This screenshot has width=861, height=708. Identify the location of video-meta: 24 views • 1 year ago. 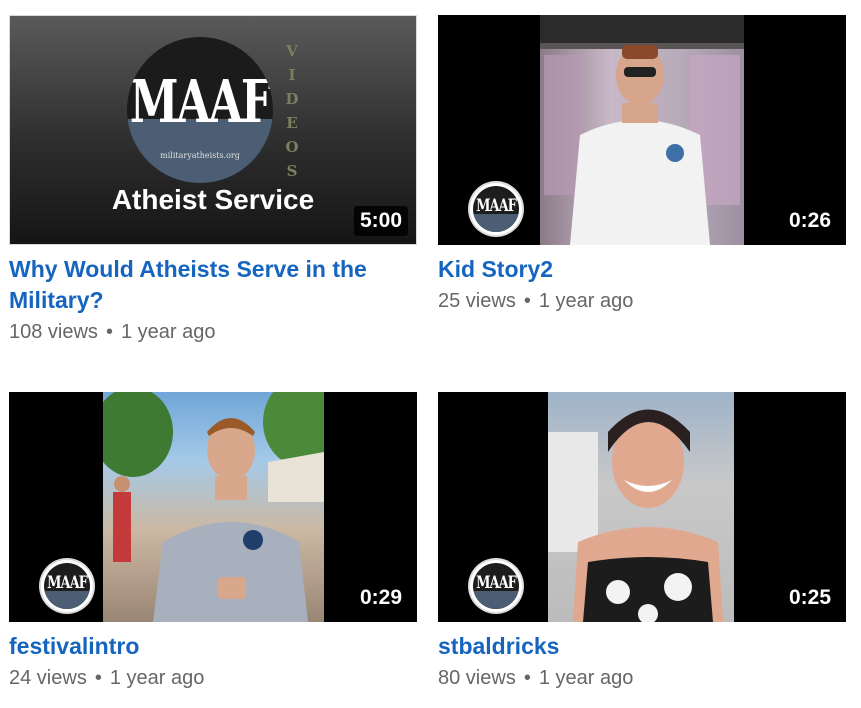
(213, 678).